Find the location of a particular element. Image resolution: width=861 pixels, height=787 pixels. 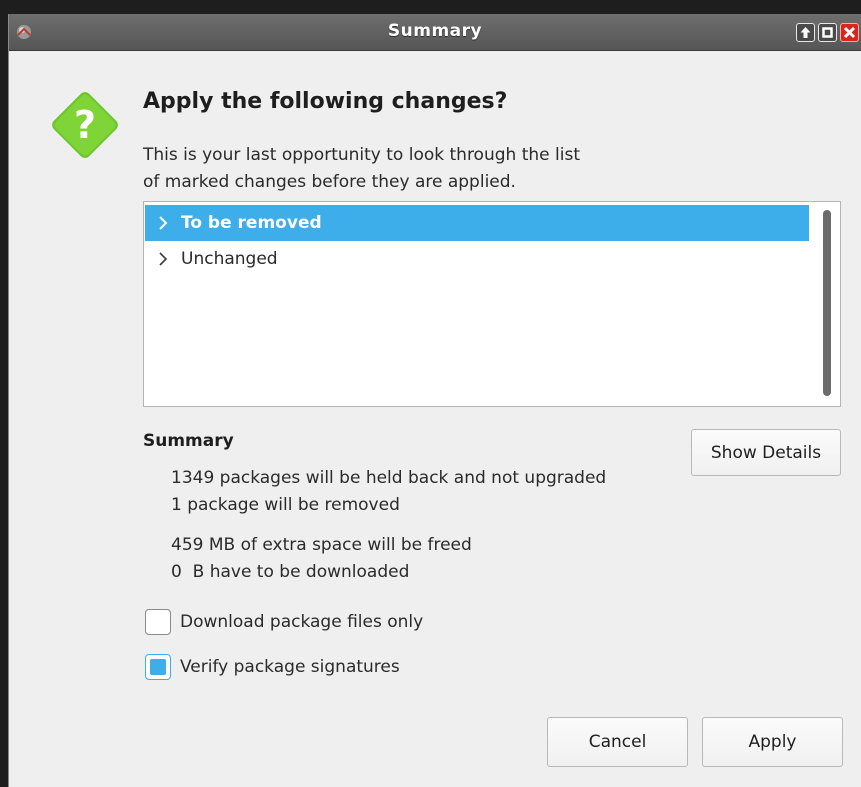

question-mark-icon: ? is located at coordinates (85, 125).